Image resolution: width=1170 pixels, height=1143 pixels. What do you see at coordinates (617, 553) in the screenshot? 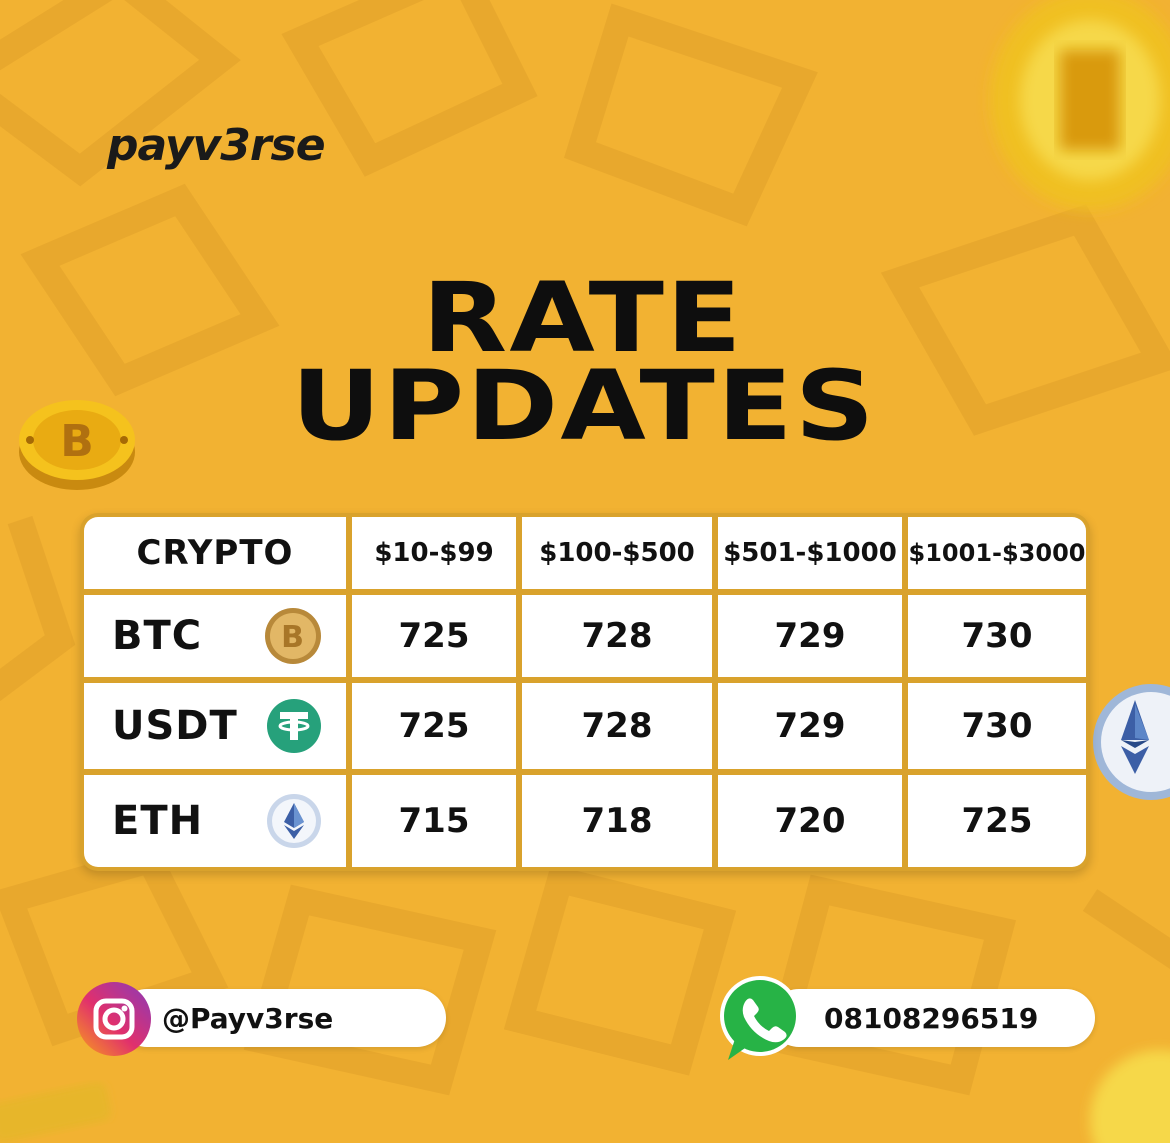
I see `header-range-2: $100-$500` at bounding box center [617, 553].